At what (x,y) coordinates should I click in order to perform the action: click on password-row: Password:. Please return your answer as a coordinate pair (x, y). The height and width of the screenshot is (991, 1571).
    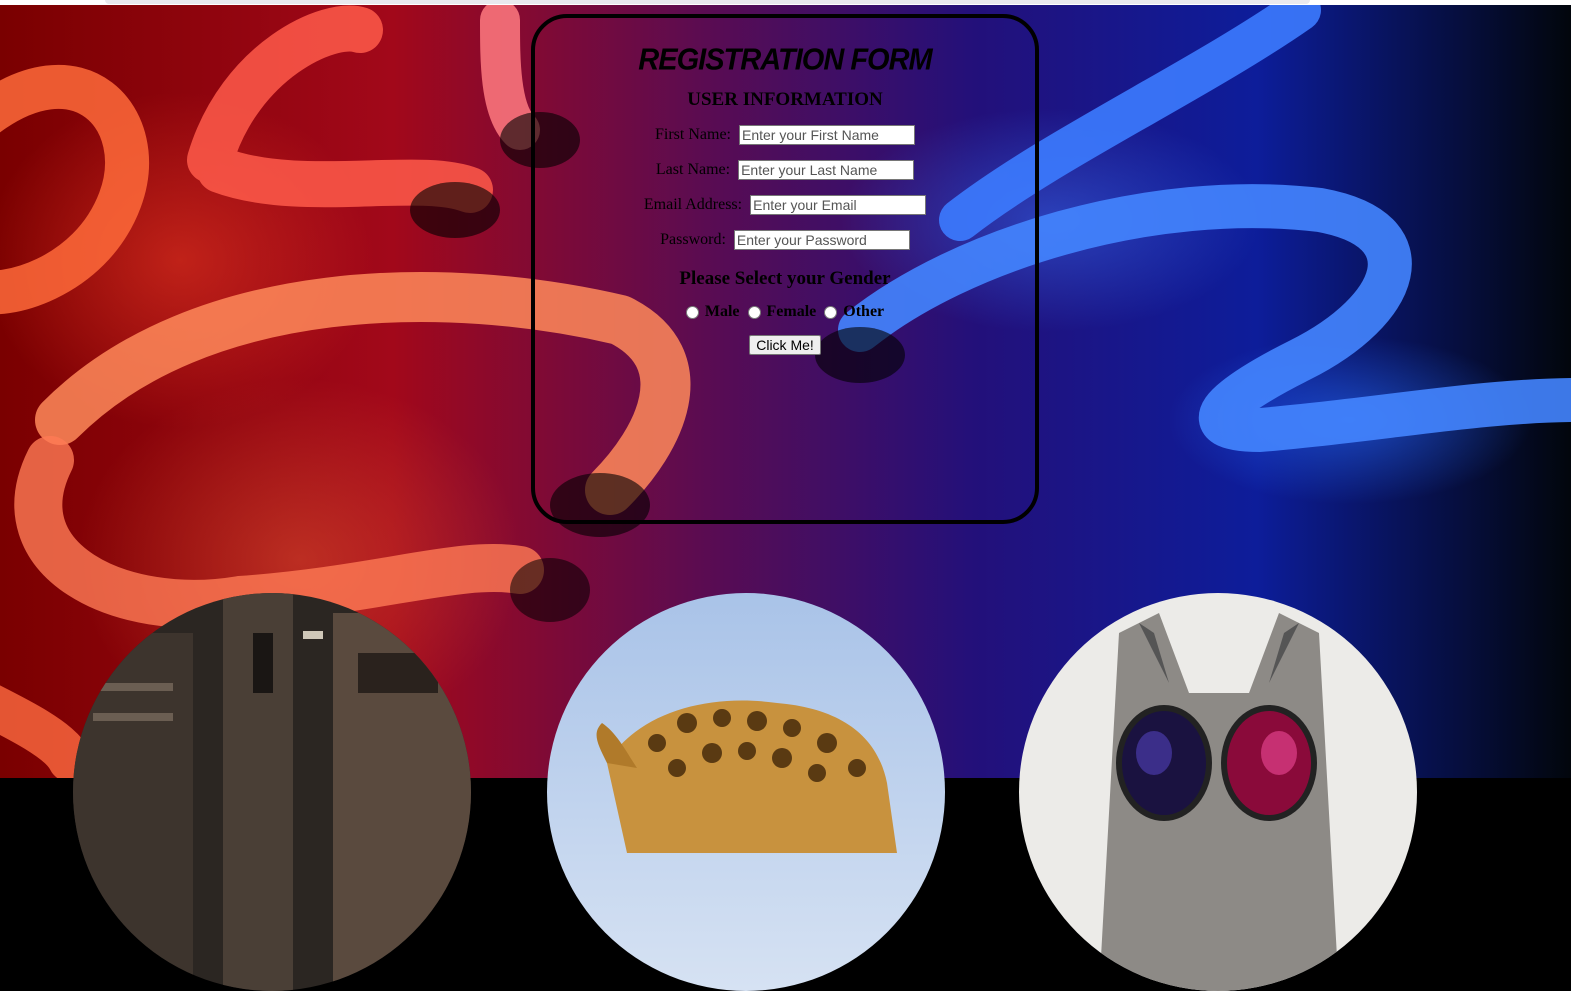
    Looking at the image, I should click on (785, 240).